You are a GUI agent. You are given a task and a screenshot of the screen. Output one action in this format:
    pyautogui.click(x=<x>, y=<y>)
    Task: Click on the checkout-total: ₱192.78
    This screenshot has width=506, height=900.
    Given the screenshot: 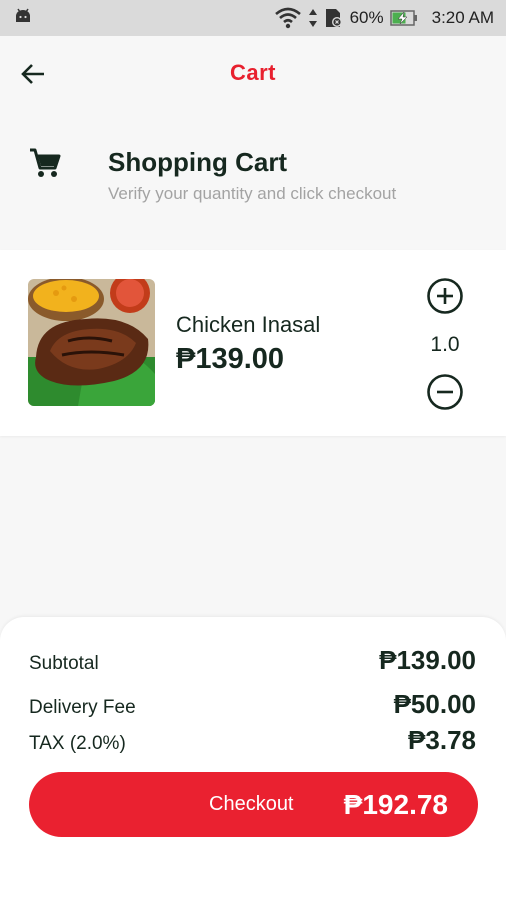 What is the action you would take?
    pyautogui.click(x=395, y=804)
    